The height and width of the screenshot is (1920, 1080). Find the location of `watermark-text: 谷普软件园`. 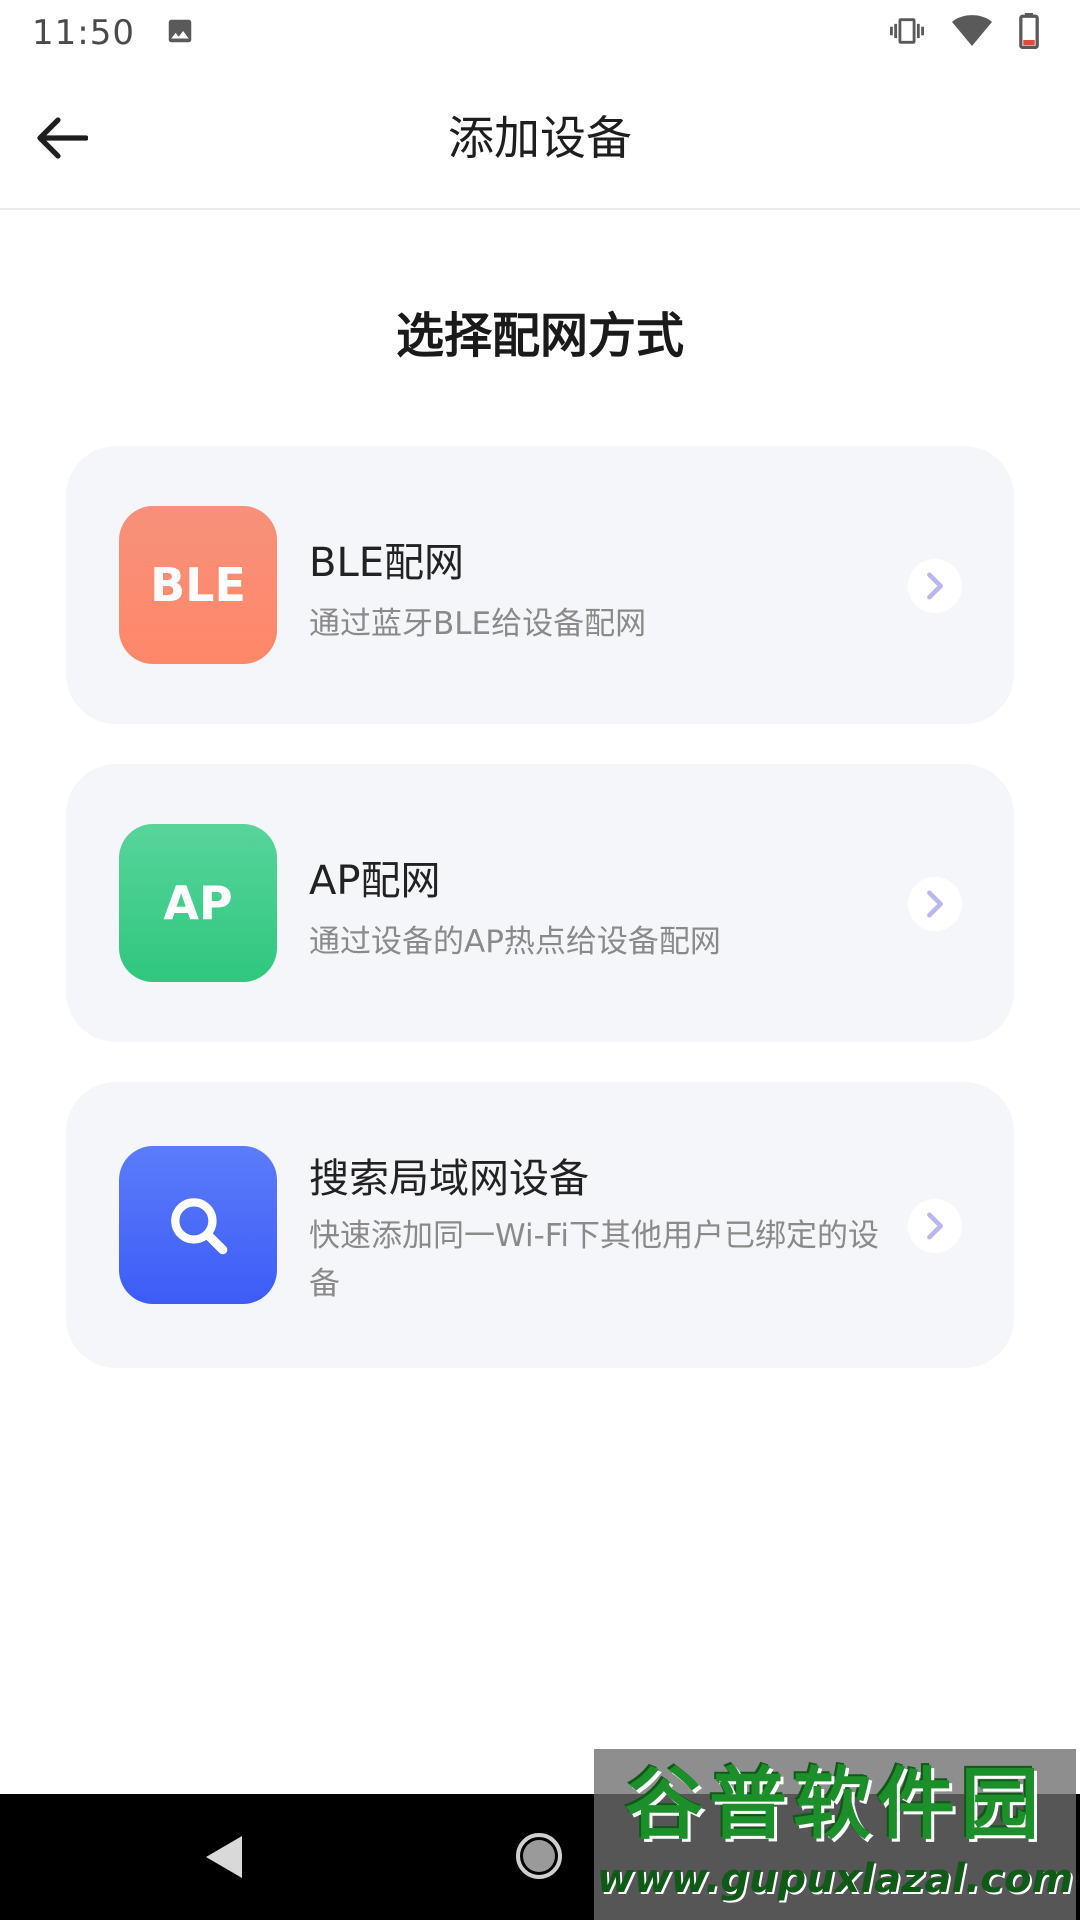

watermark-text: 谷普软件园 is located at coordinates (834, 1805).